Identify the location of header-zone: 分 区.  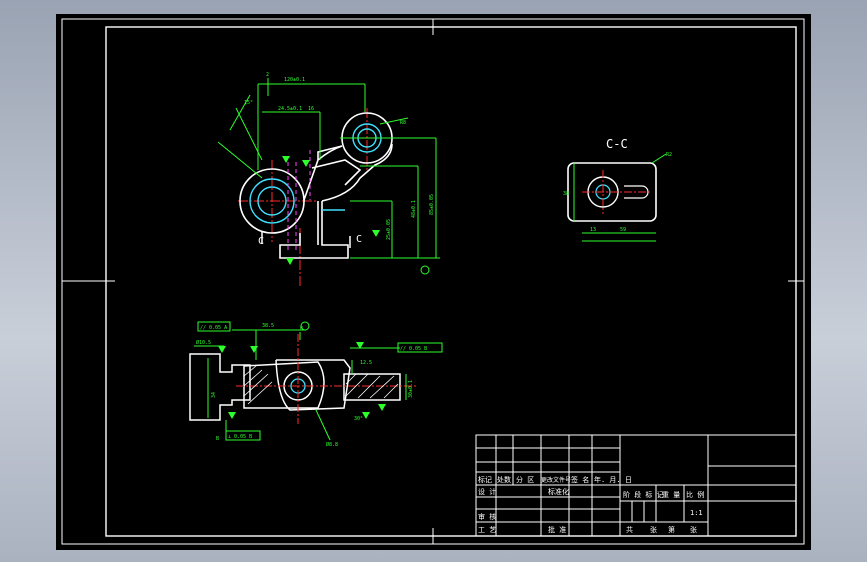
(525, 479).